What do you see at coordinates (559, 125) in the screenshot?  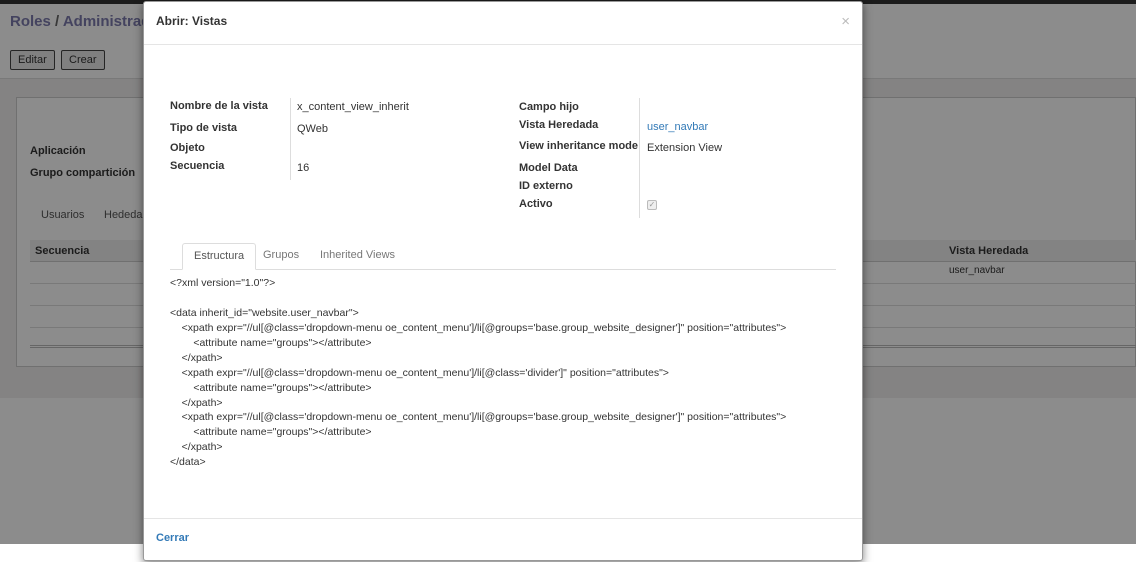 I see `inherited-view-label: Vista Heredada` at bounding box center [559, 125].